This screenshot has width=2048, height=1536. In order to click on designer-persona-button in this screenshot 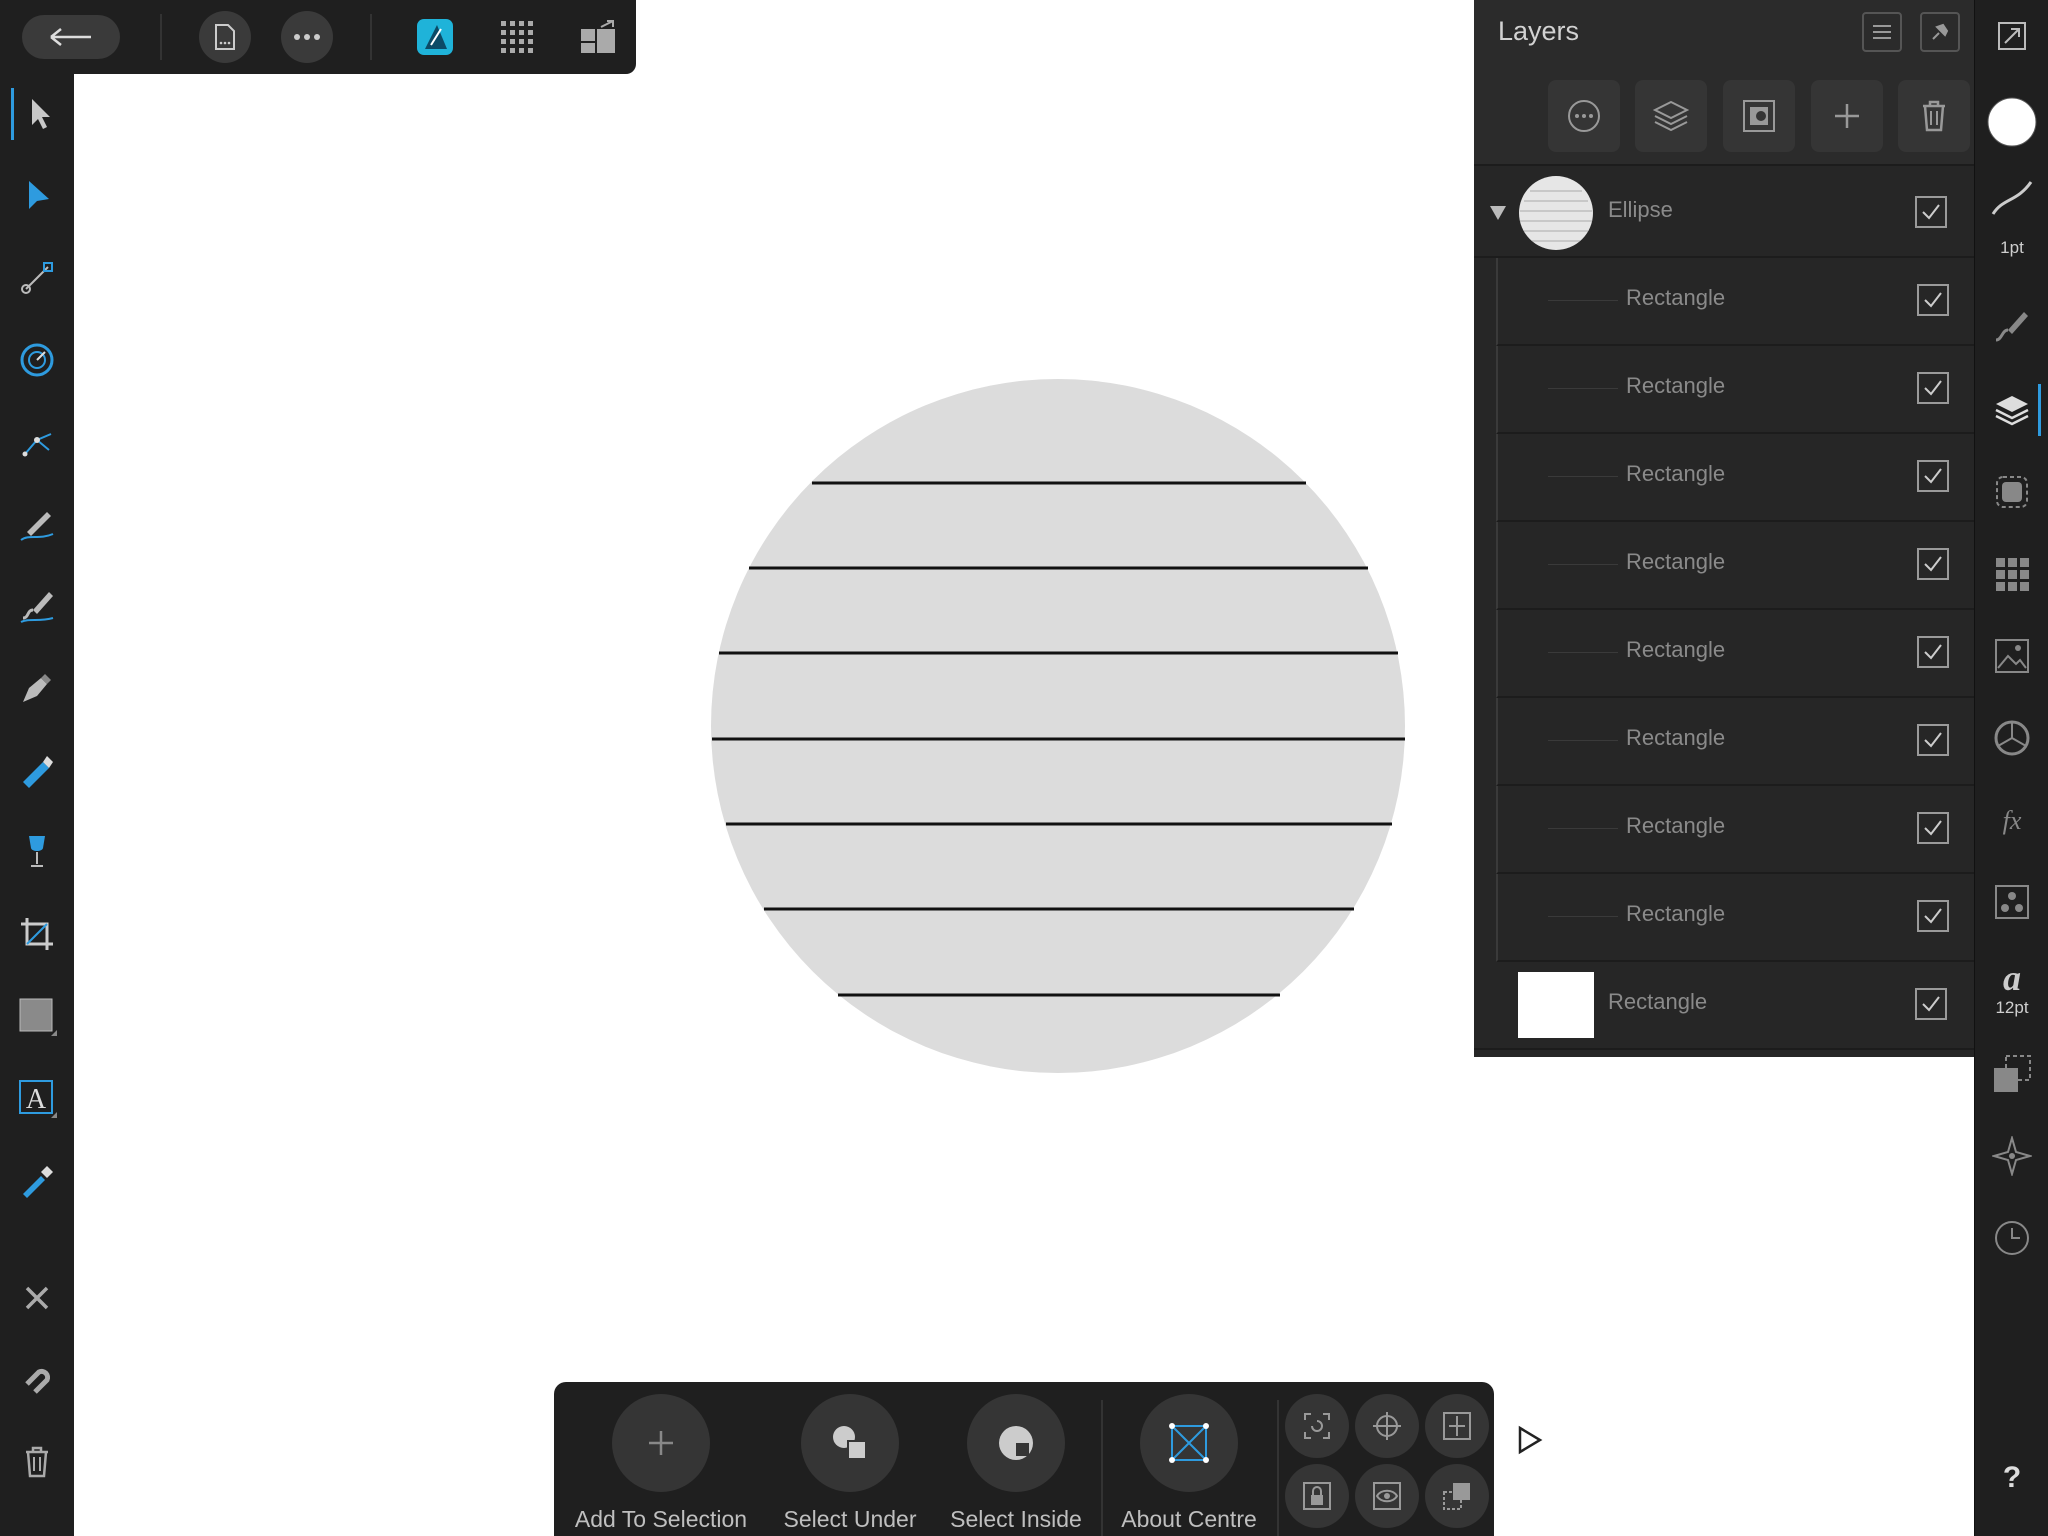, I will do `click(435, 37)`.